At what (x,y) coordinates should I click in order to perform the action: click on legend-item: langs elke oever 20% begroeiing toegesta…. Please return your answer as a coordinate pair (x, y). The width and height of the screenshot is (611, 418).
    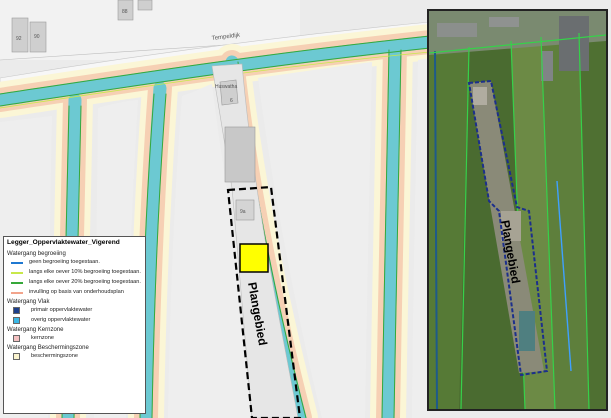
    Looking at the image, I should click on (76, 282).